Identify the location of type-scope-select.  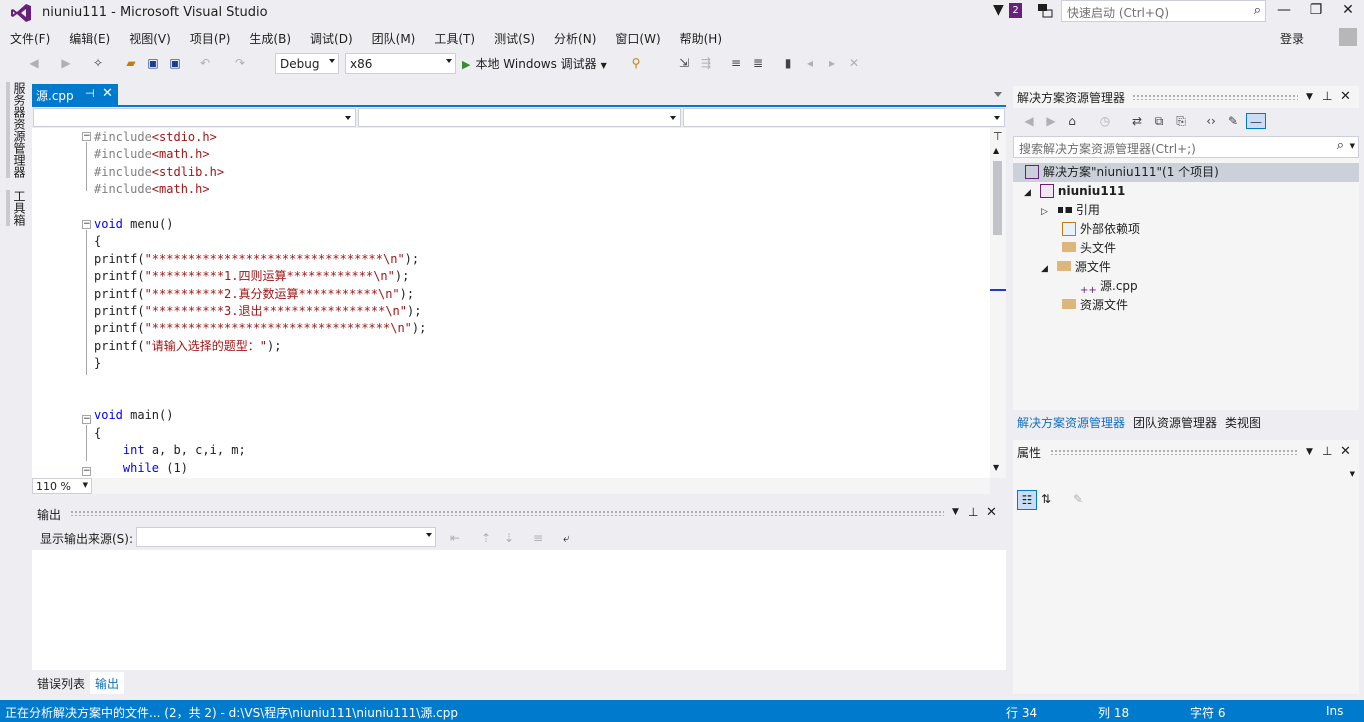
(519, 117).